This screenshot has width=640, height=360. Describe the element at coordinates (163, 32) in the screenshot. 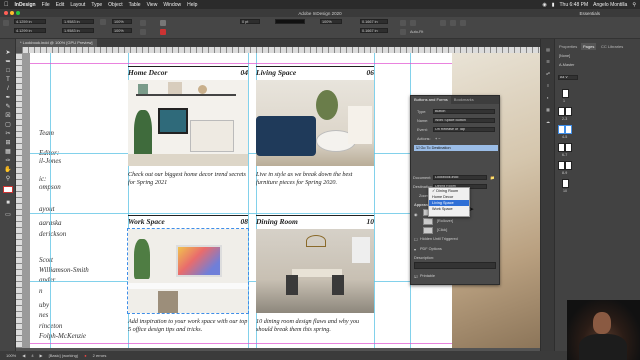

I see `stroke-swatch-icon` at that location.